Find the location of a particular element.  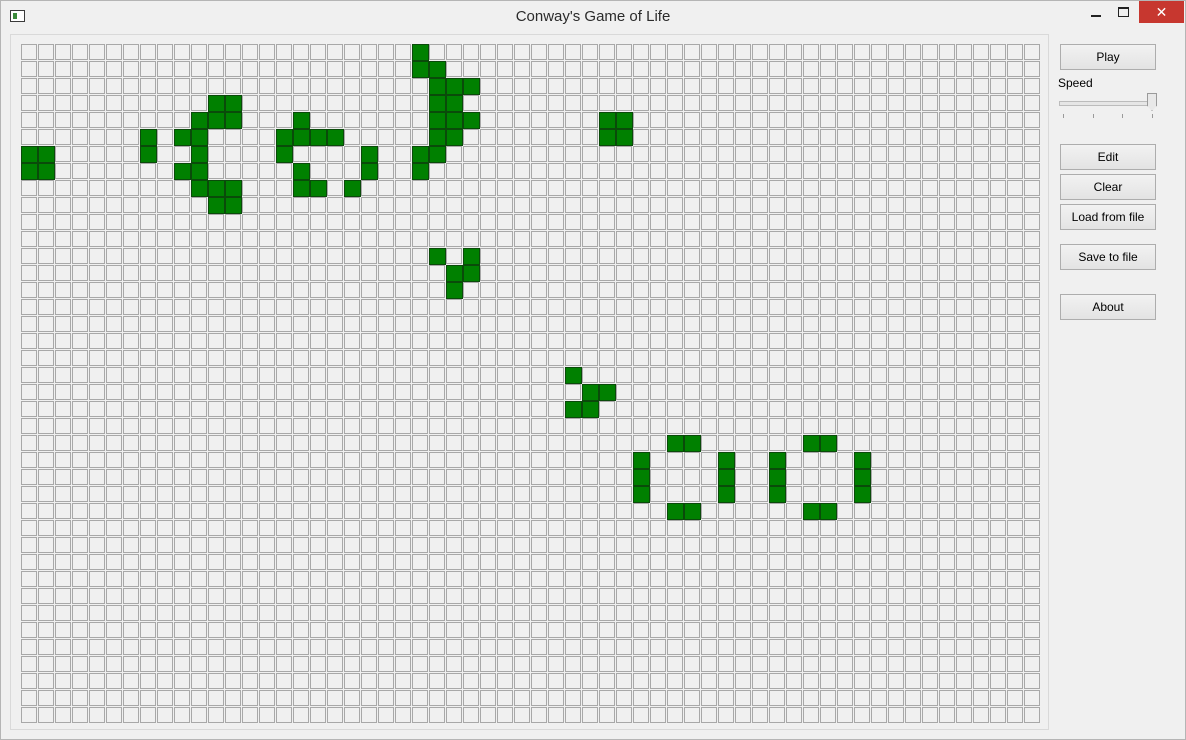

load-from-file-button: Load from file is located at coordinates (1108, 217).